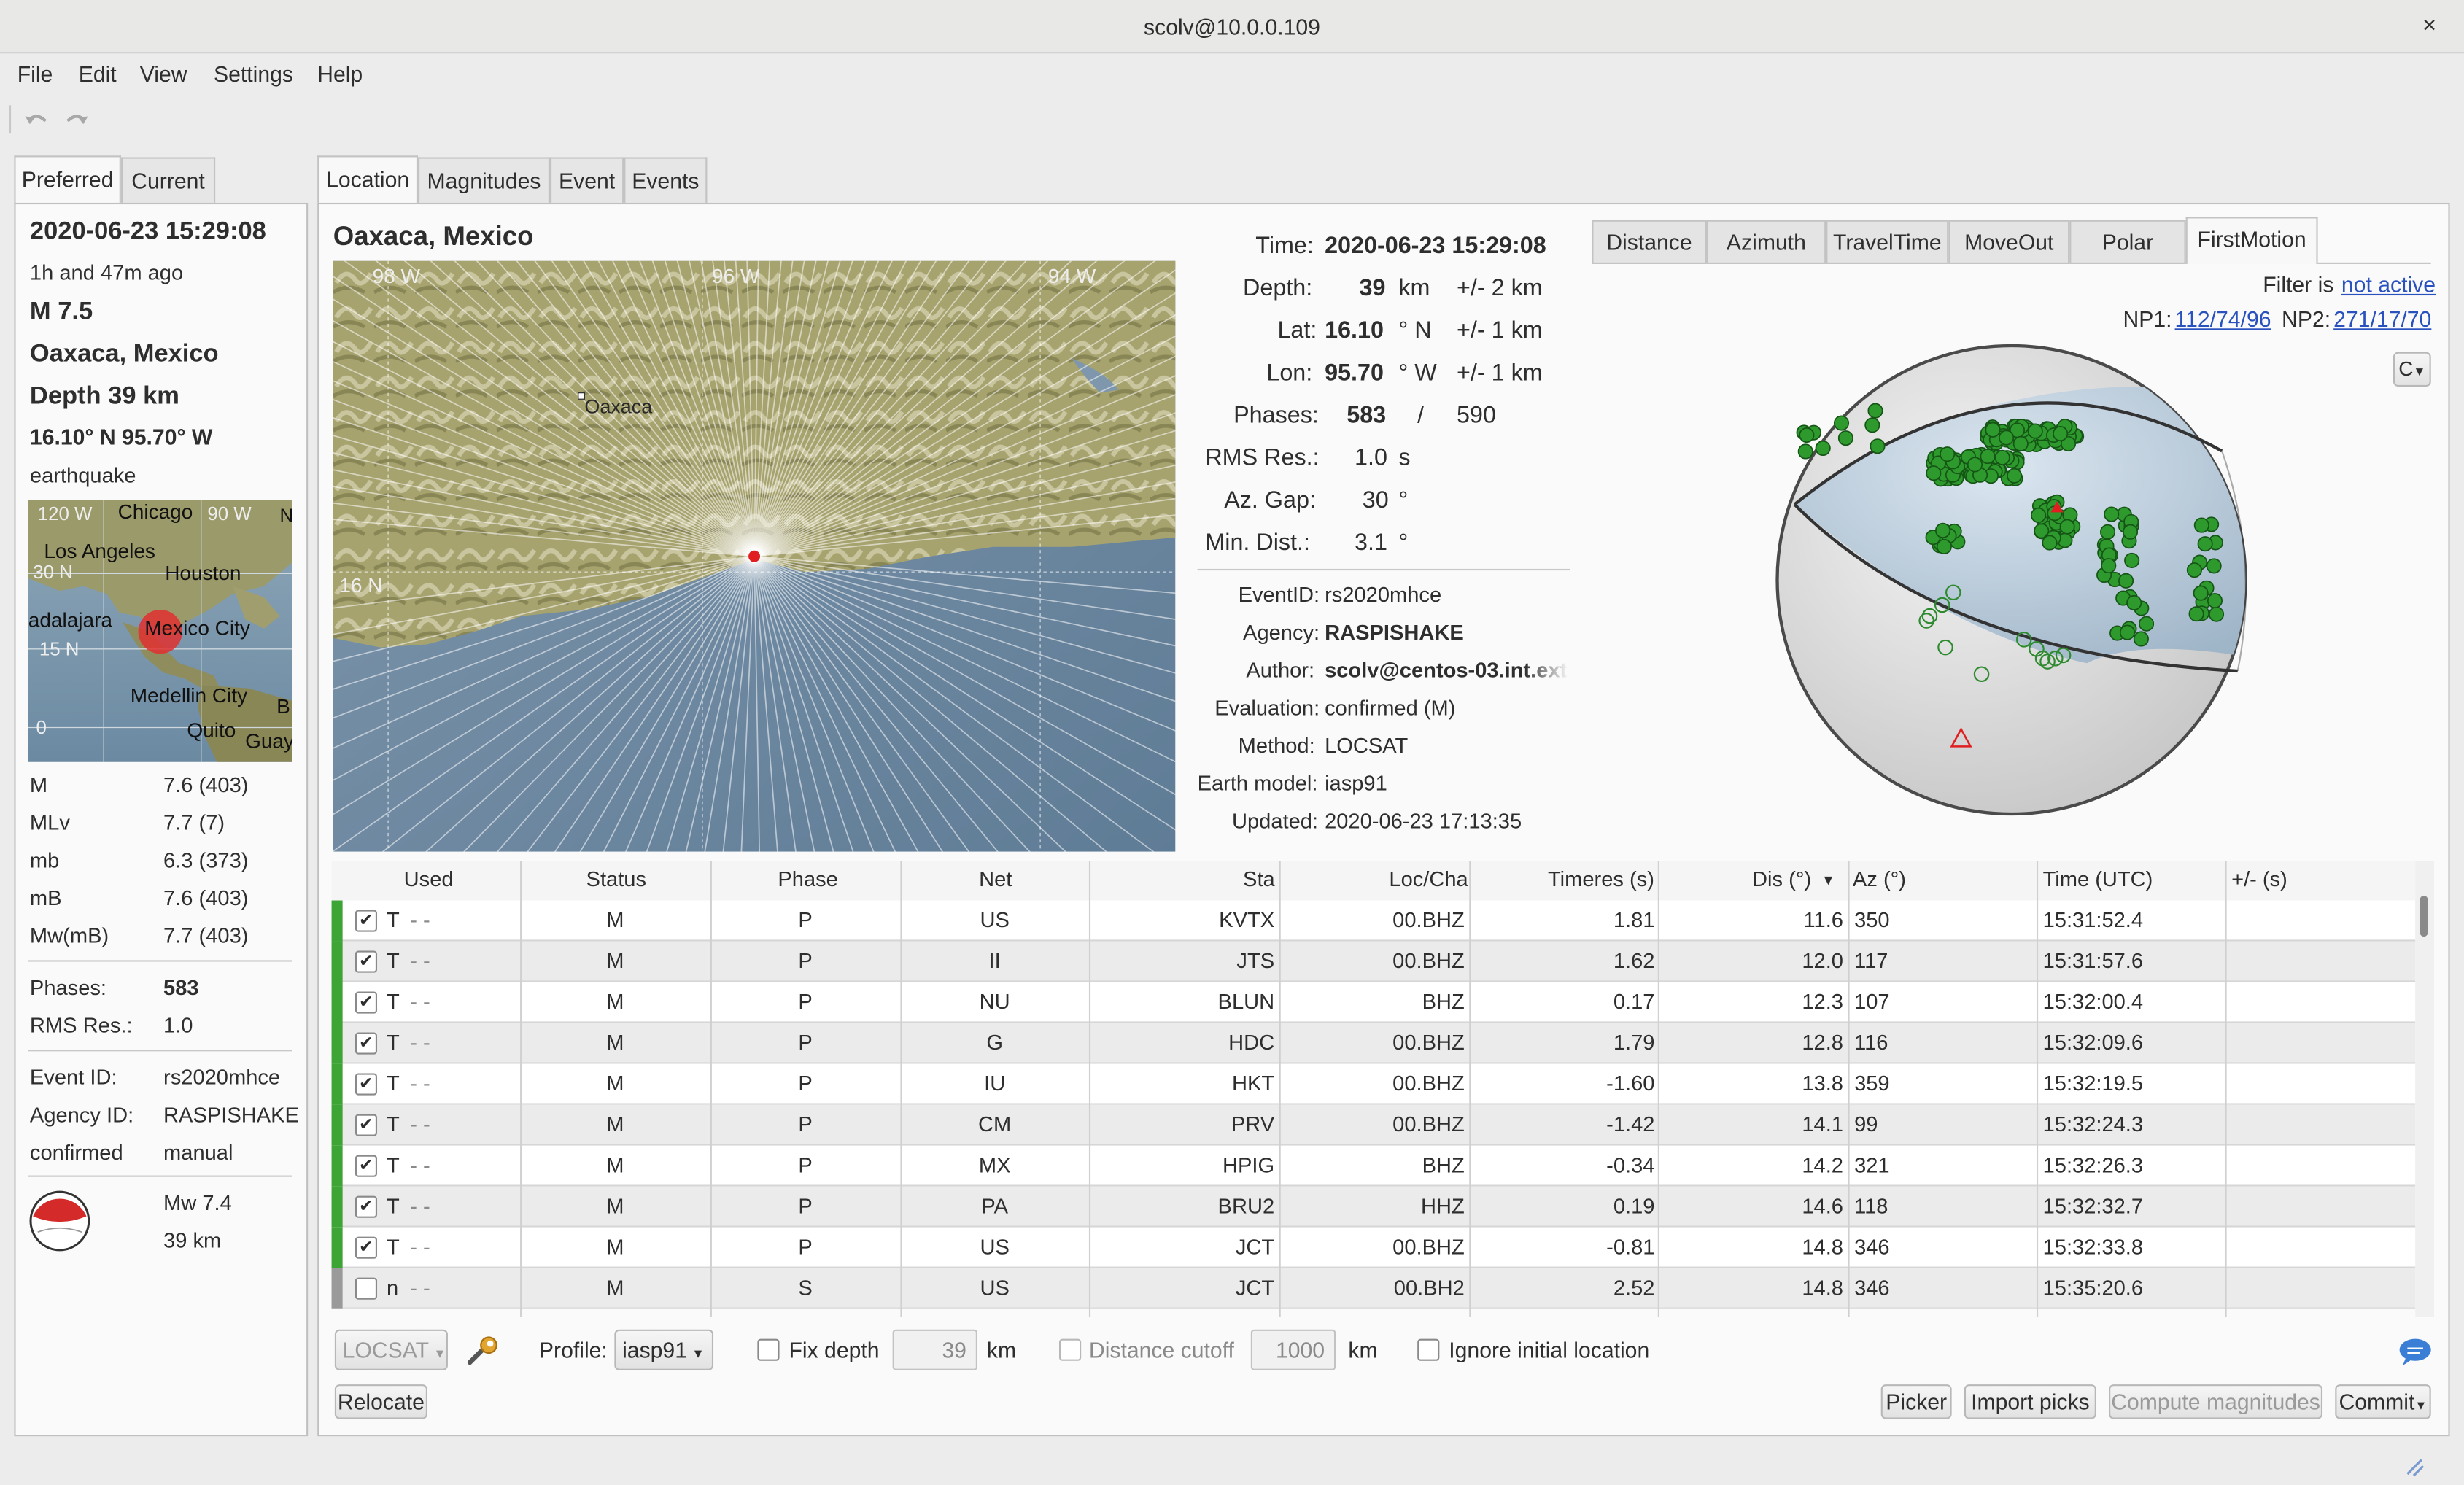  What do you see at coordinates (1916, 1401) in the screenshot?
I see `picker-button: Picker` at bounding box center [1916, 1401].